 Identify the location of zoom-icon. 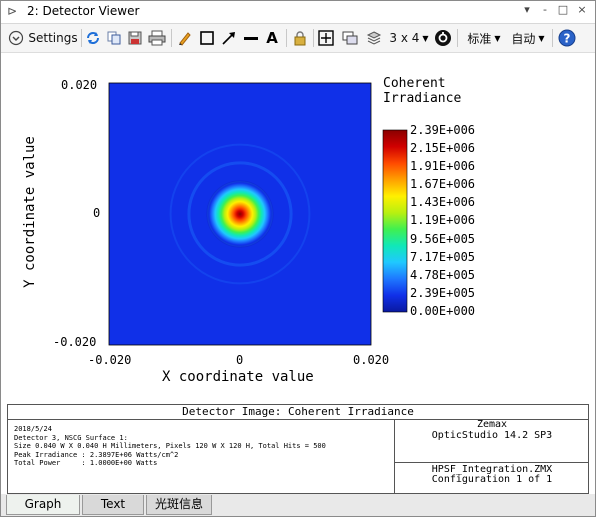
(326, 38).